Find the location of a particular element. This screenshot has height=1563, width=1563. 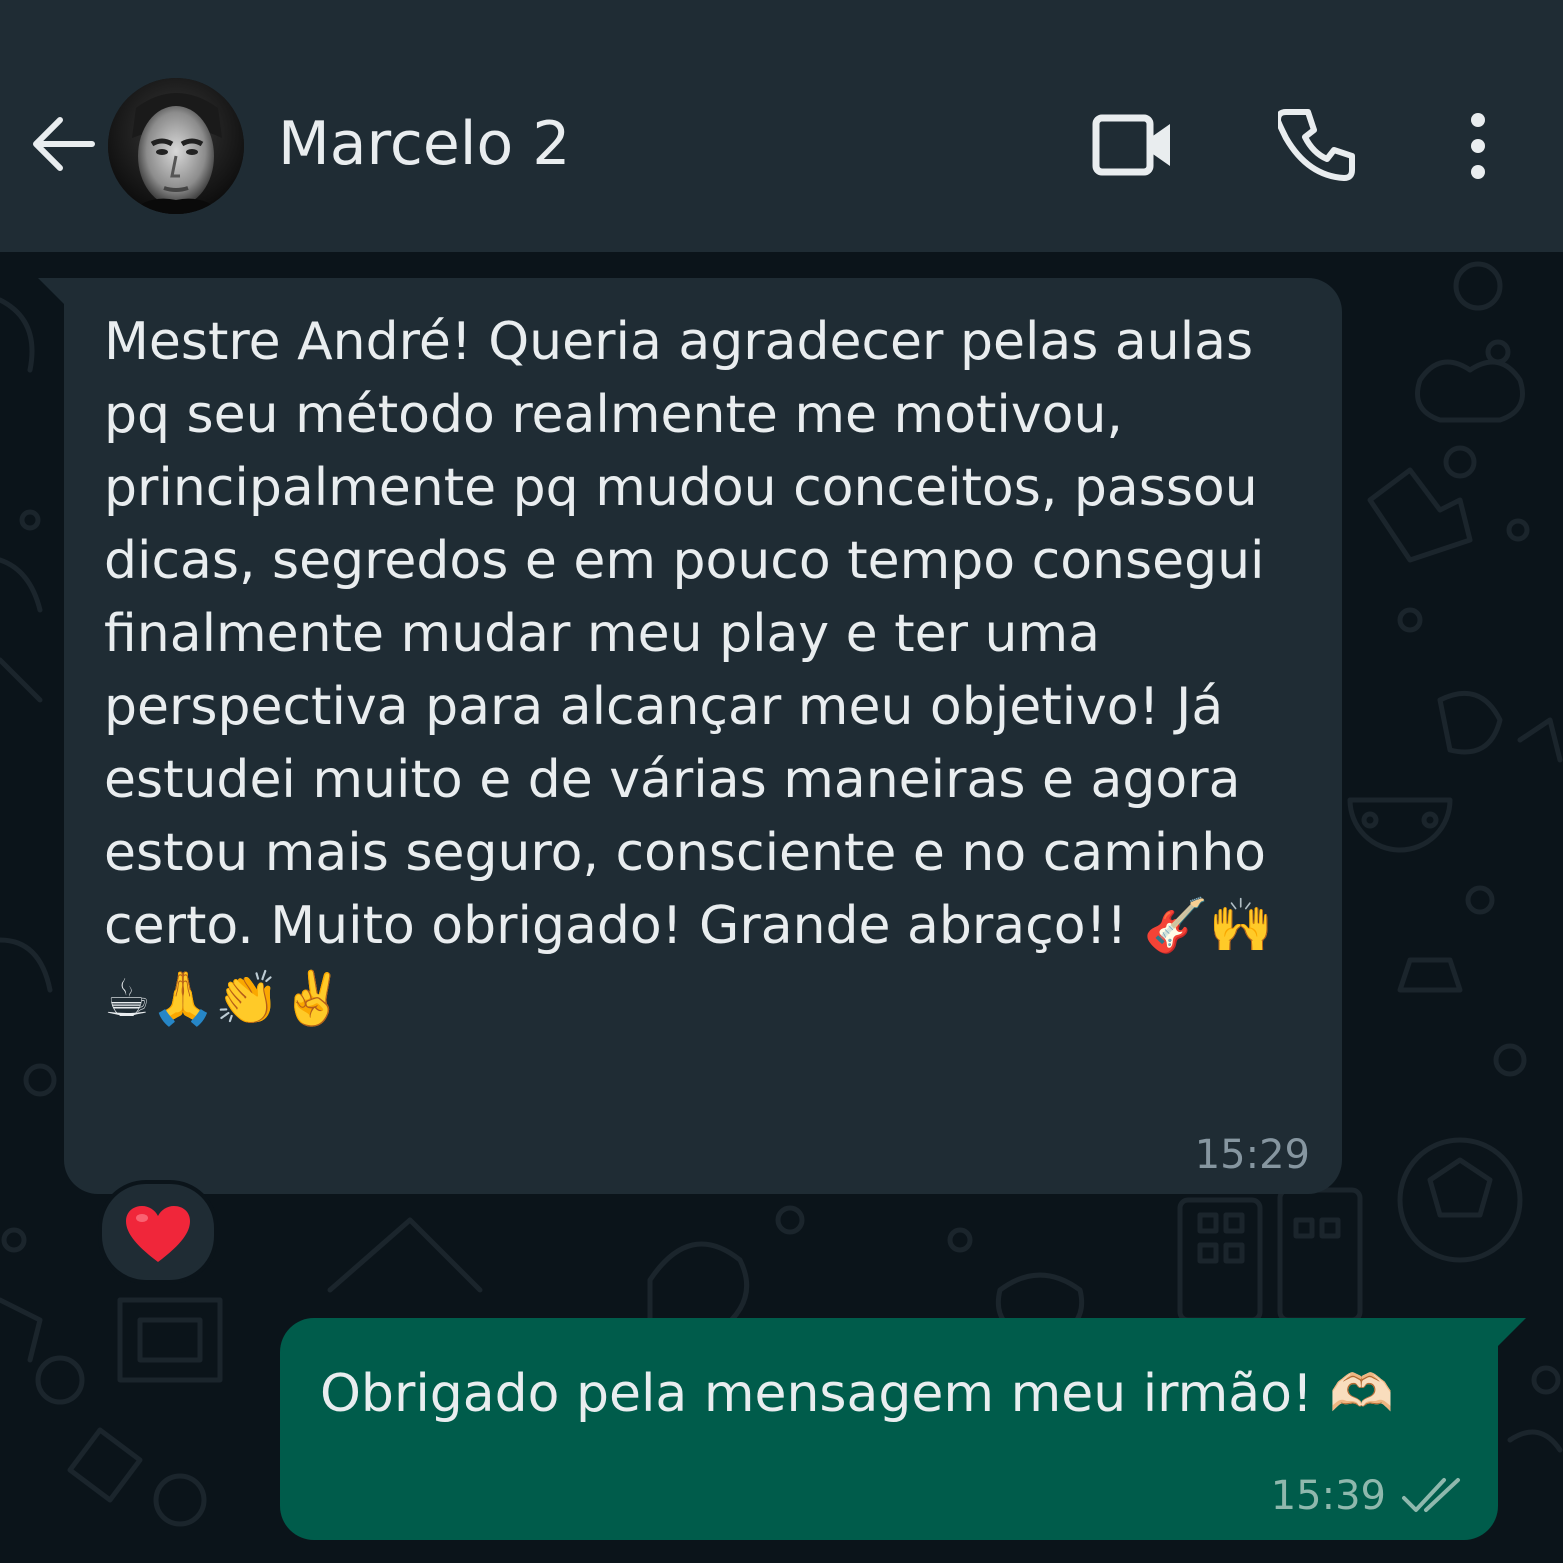

contact-avatar is located at coordinates (176, 146).